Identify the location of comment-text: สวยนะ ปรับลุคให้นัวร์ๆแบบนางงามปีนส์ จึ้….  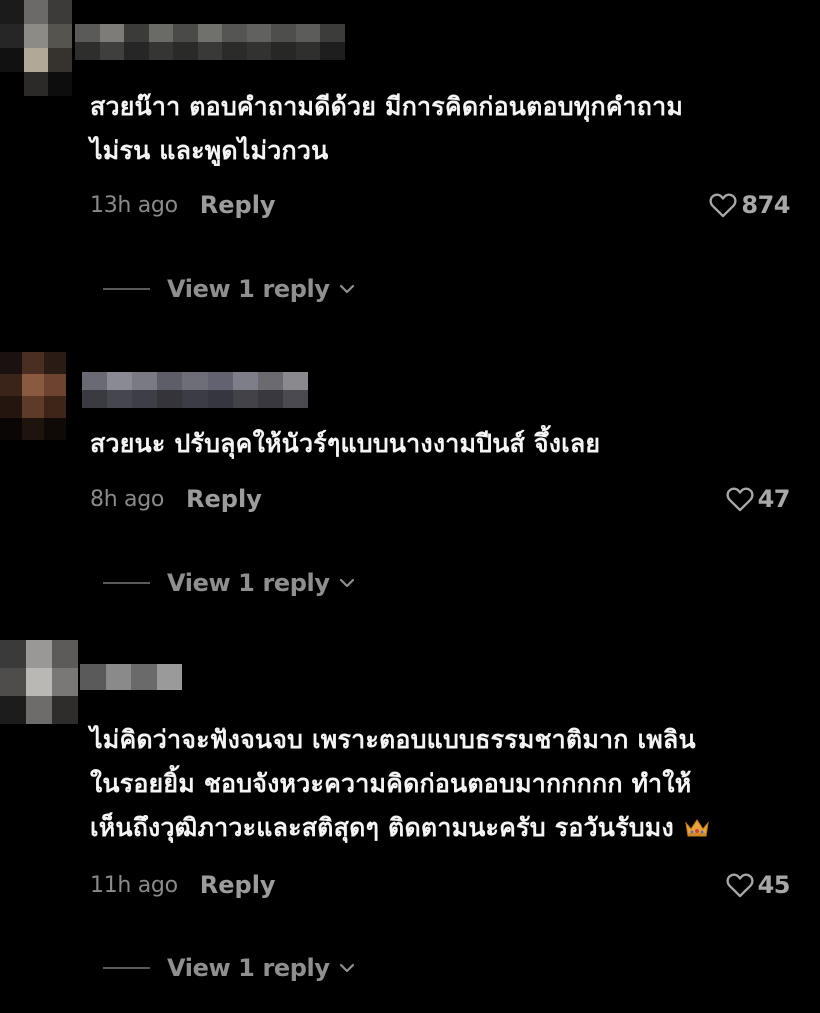
(440, 444).